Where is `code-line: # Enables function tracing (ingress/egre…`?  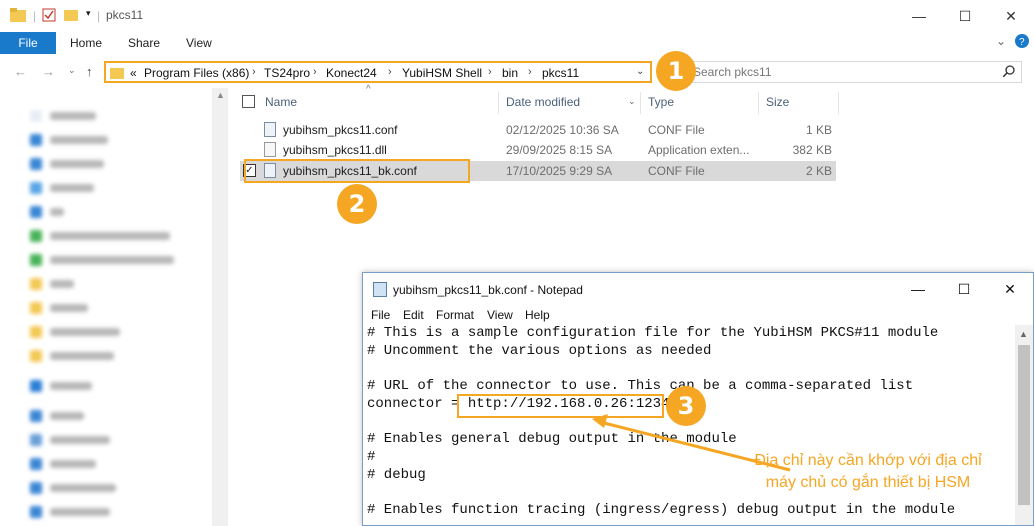 code-line: # Enables function tracing (ingress/egre… is located at coordinates (661, 510).